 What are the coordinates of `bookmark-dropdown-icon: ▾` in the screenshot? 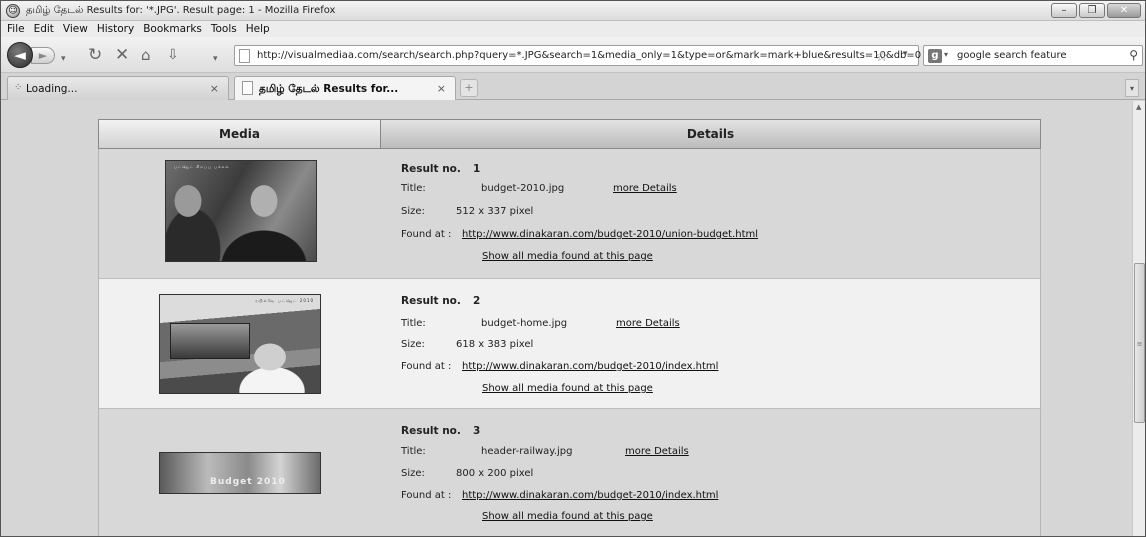 It's located at (215, 59).